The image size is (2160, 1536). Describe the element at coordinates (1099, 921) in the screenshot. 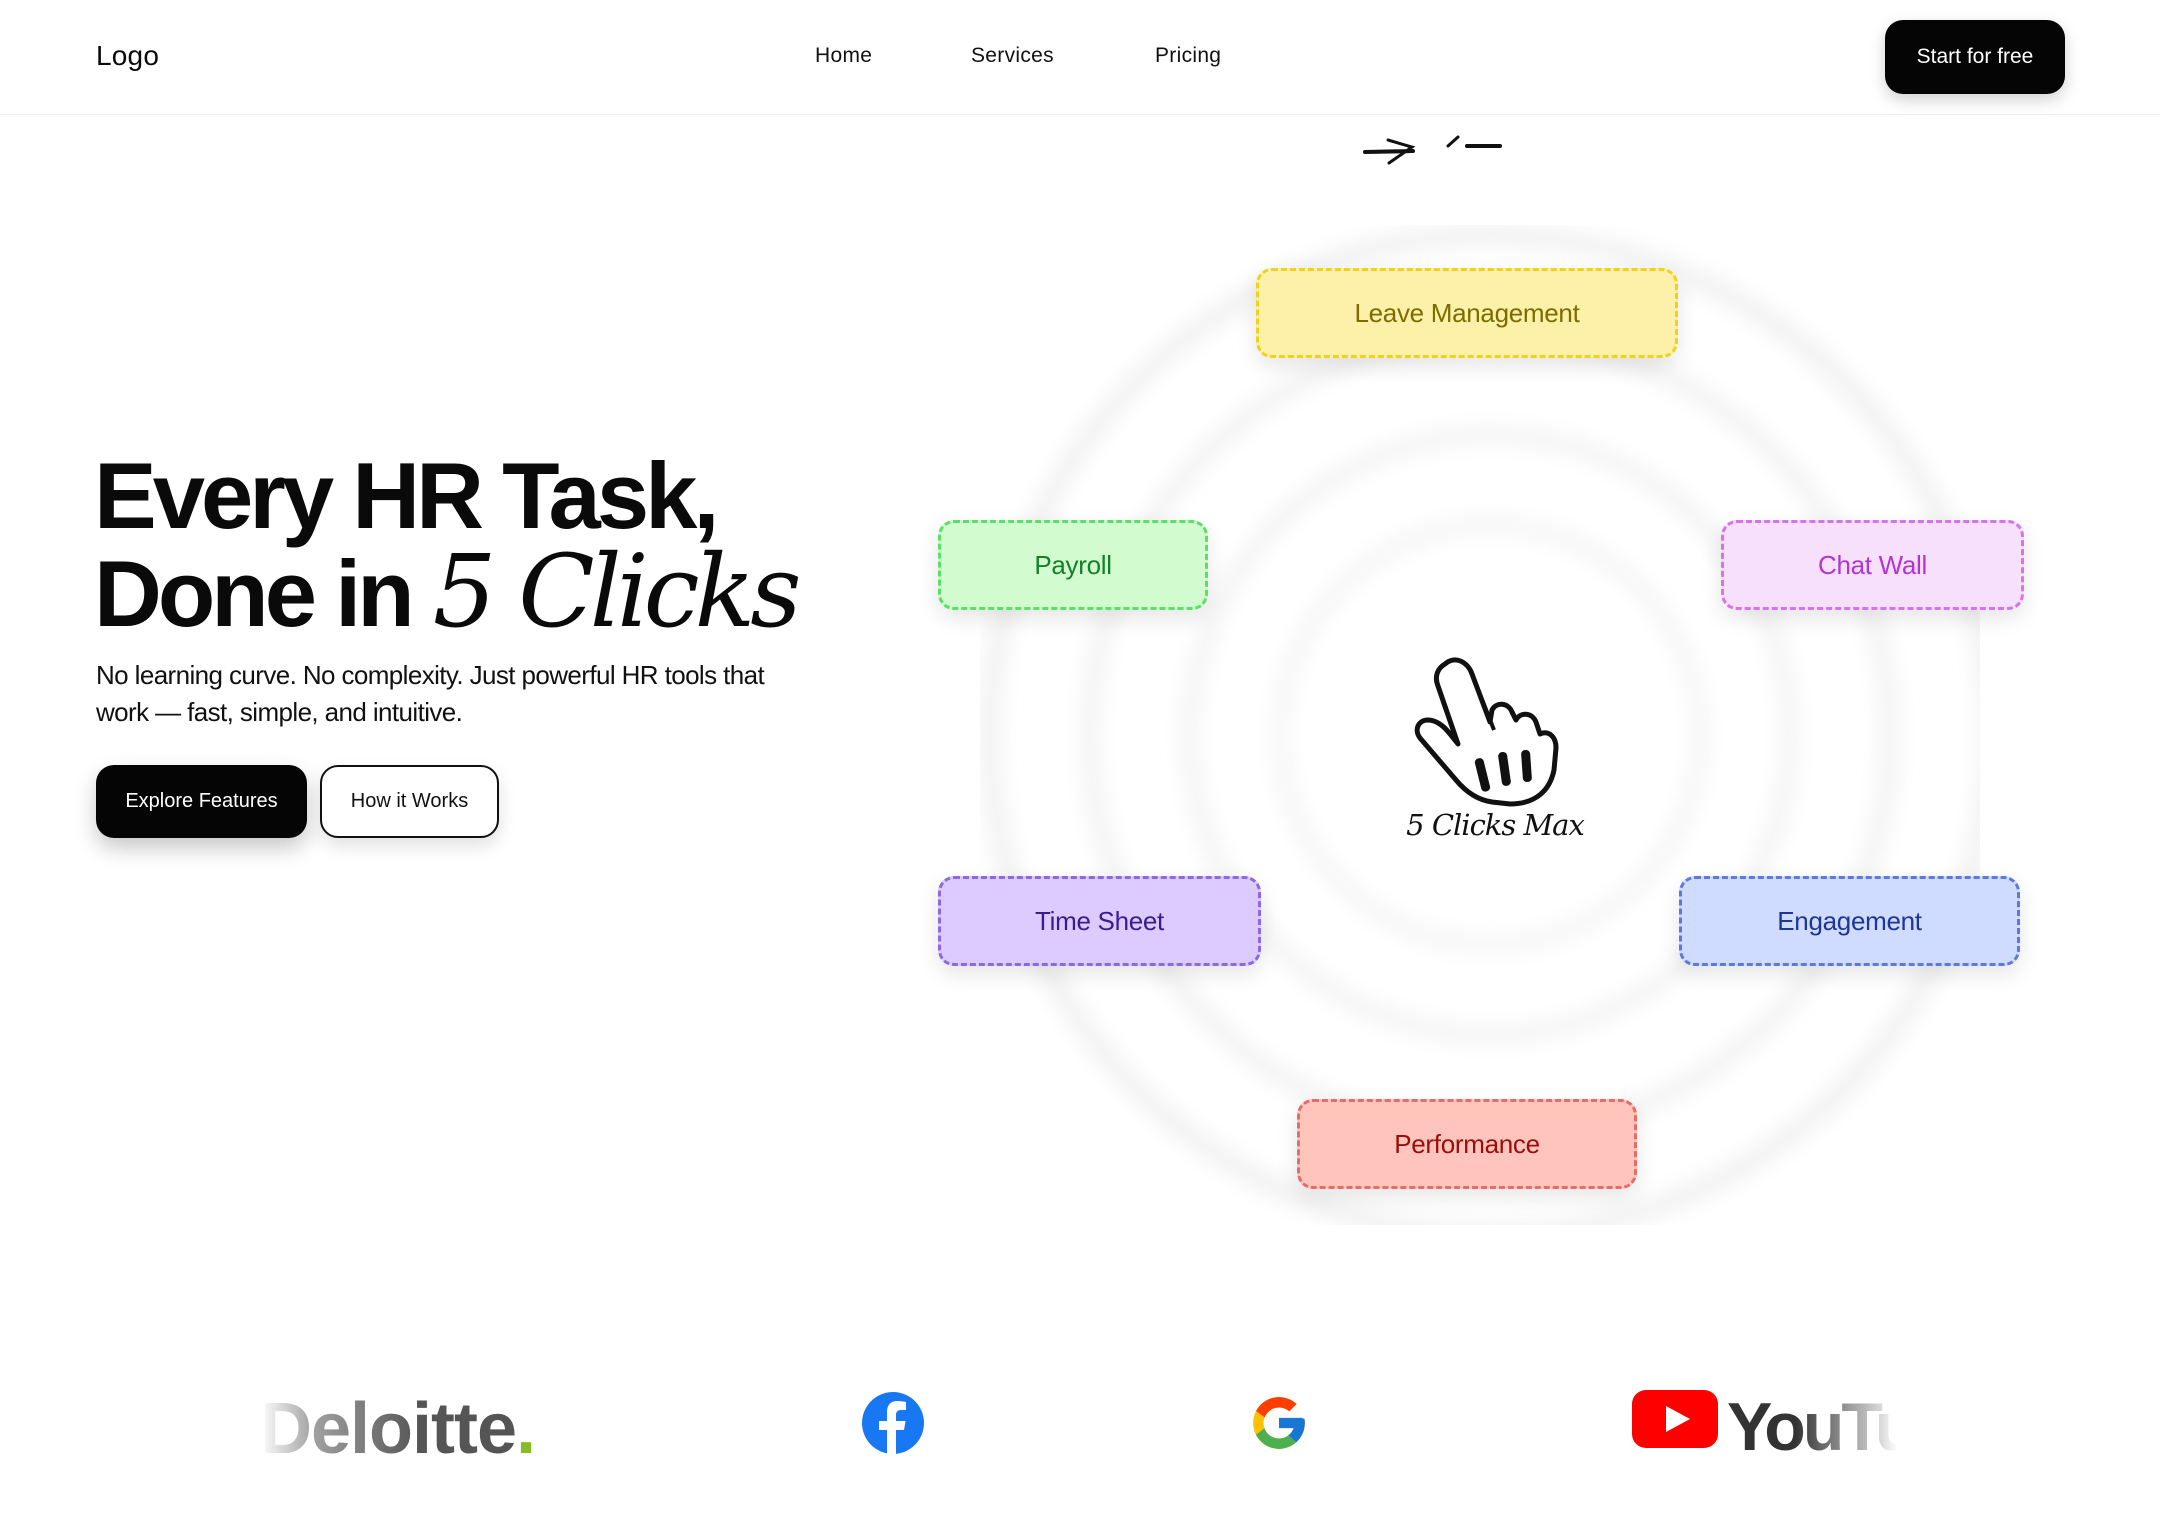

I see `module-time-sheet: Time Sheet` at that location.